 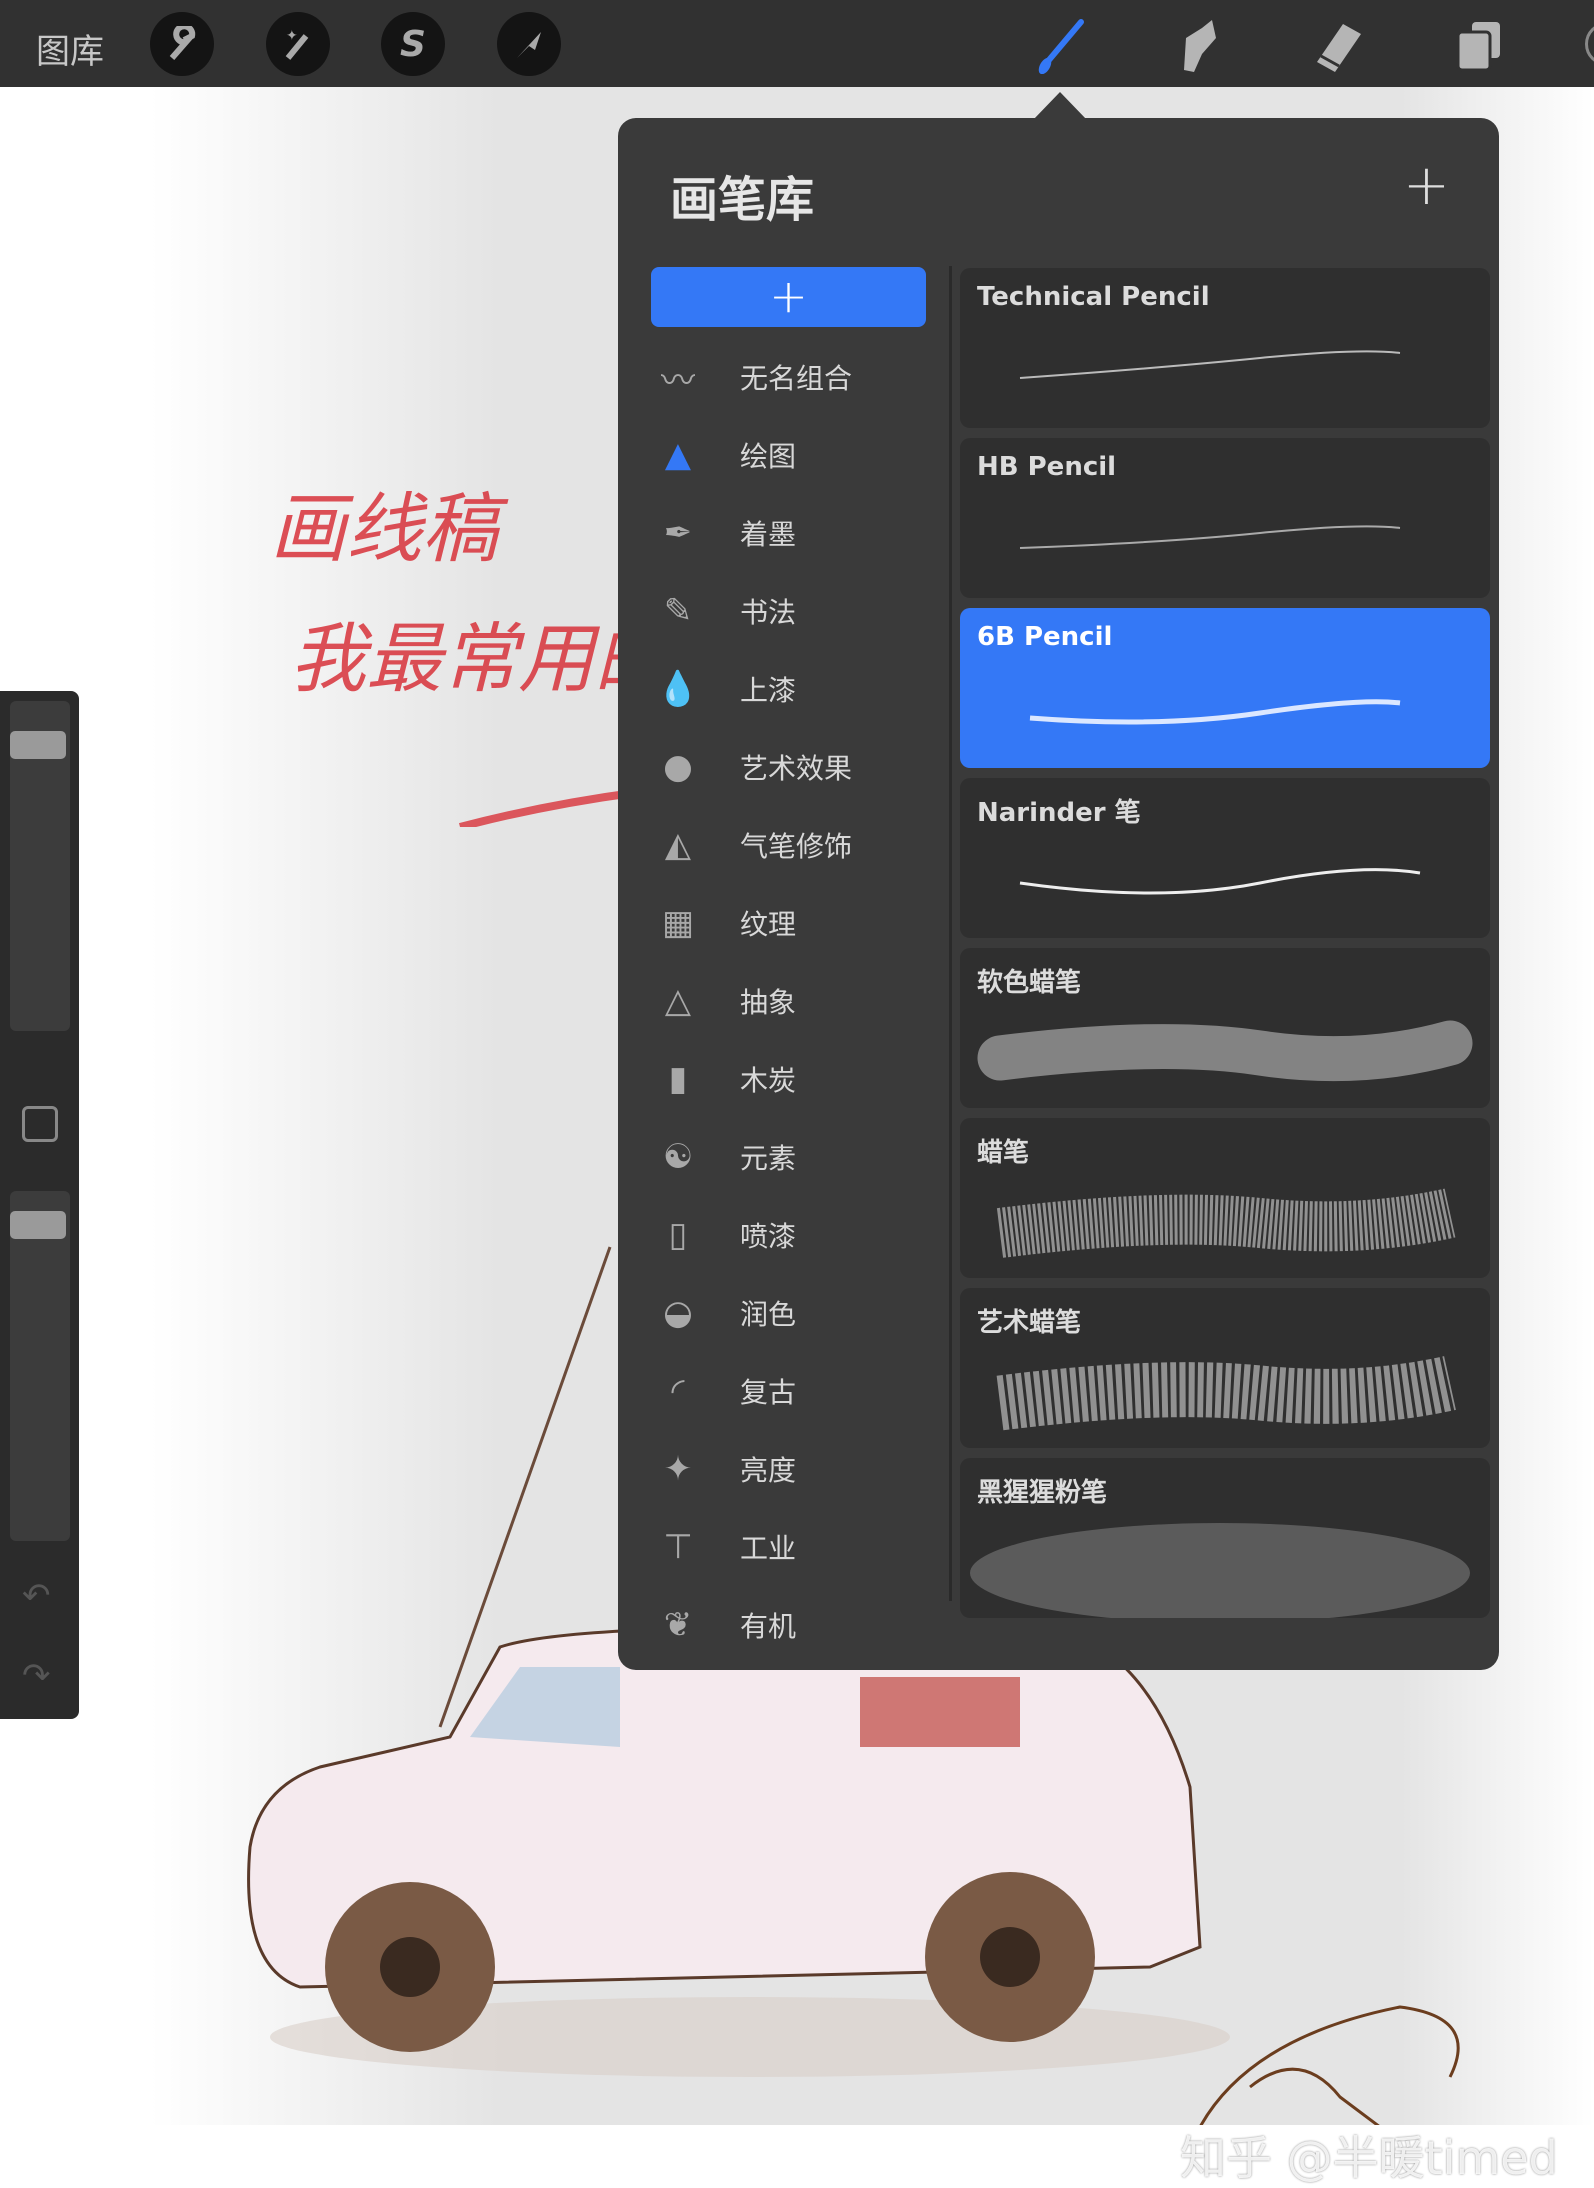 I want to click on paint-drop-icon: 💧, so click(x=678, y=689).